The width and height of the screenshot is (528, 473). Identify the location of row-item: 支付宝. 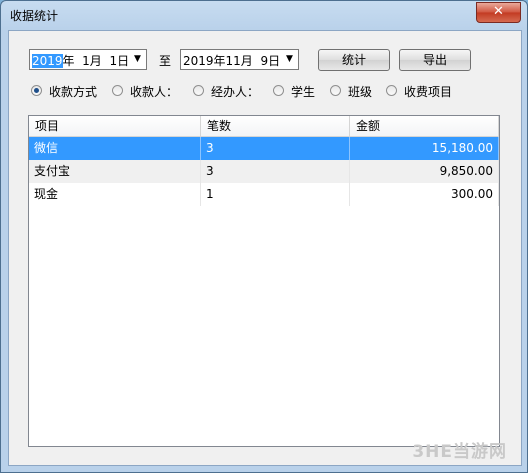
(115, 171).